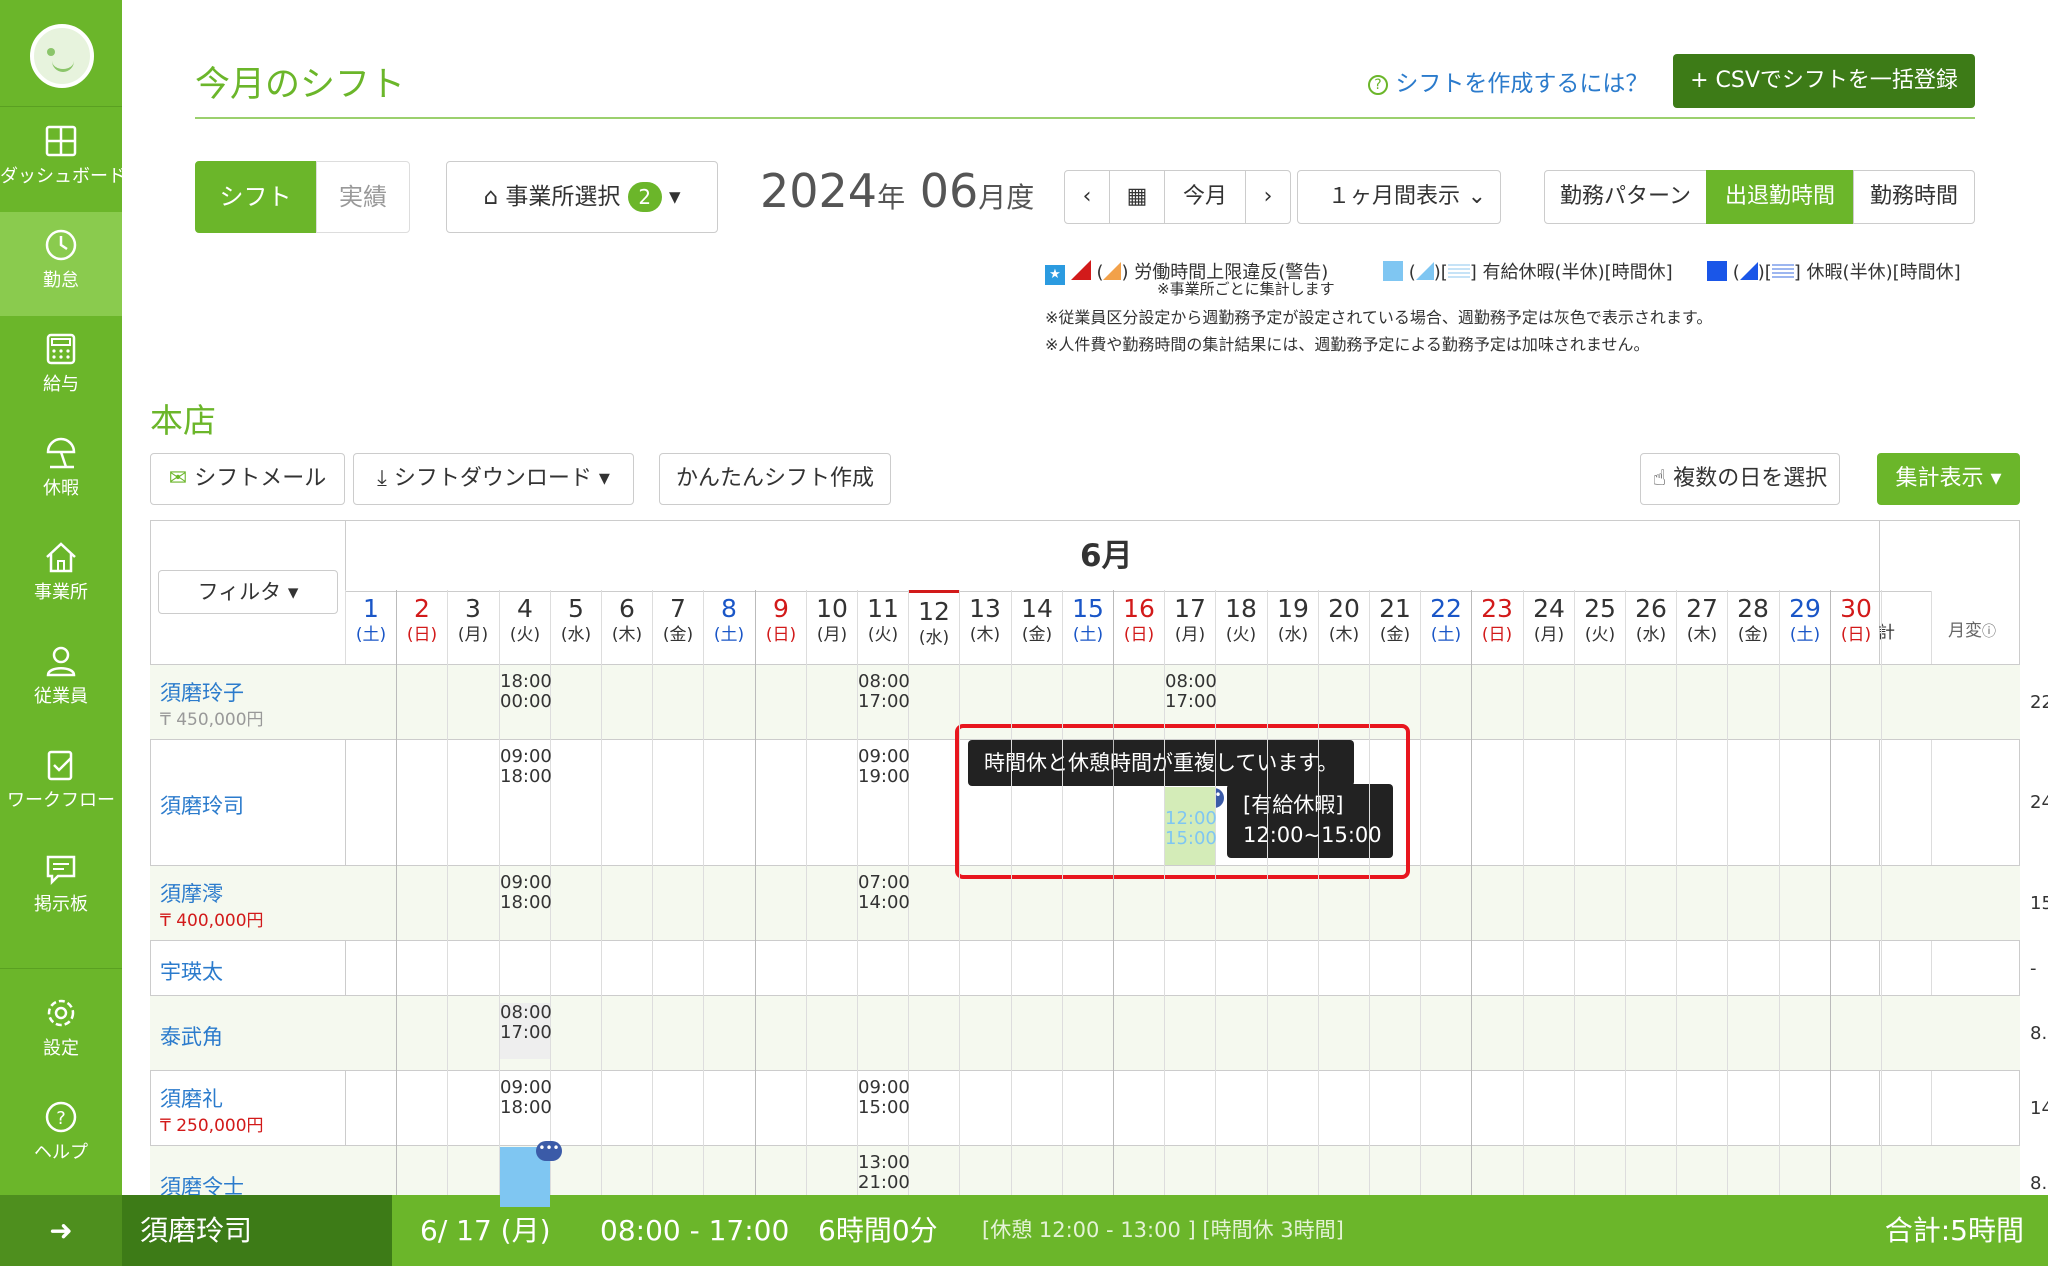 Image resolution: width=2048 pixels, height=1266 pixels. What do you see at coordinates (191, 1098) in the screenshot?
I see `employee-name-link: 須磨礼` at bounding box center [191, 1098].